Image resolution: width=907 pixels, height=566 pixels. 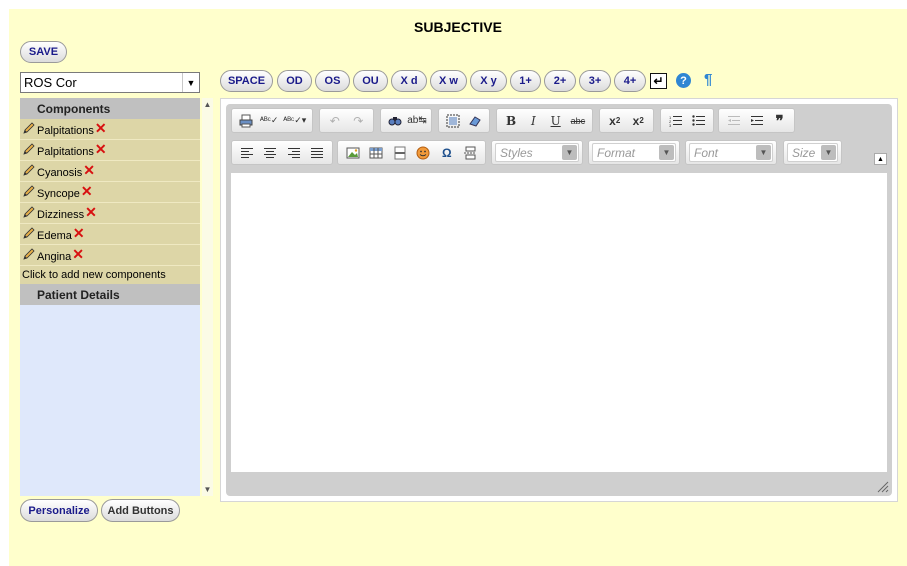 I want to click on add-buttons-button: Add Buttons, so click(x=140, y=510).